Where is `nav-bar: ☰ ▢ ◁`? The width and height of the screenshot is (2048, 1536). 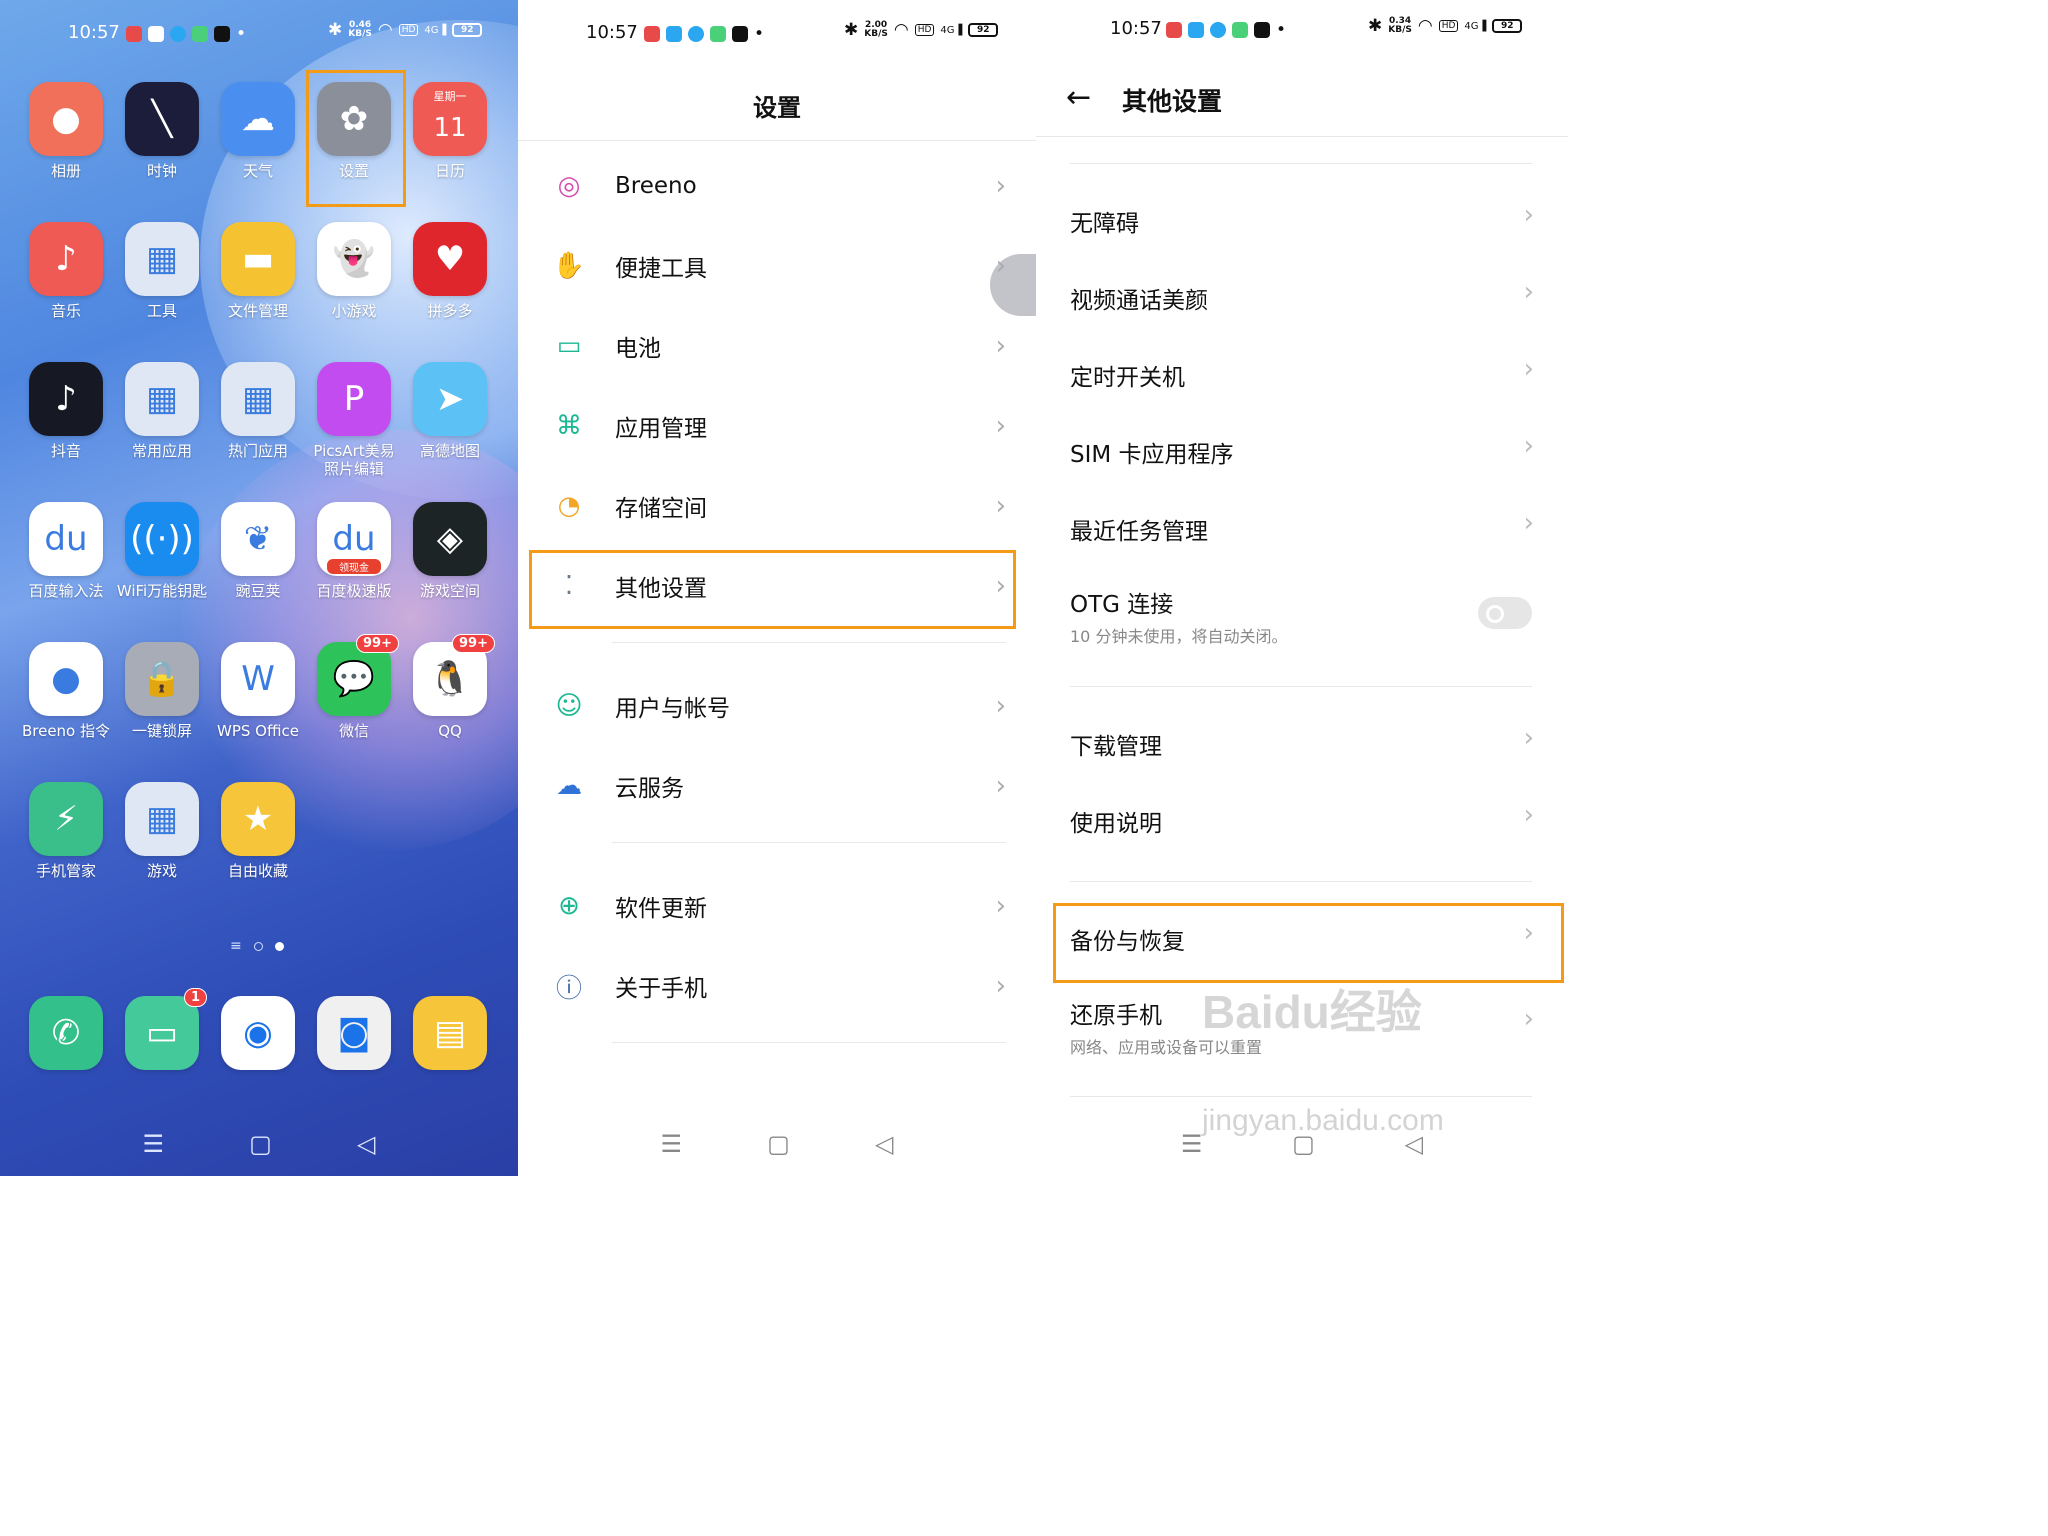 nav-bar: ☰ ▢ ◁ is located at coordinates (1302, 1144).